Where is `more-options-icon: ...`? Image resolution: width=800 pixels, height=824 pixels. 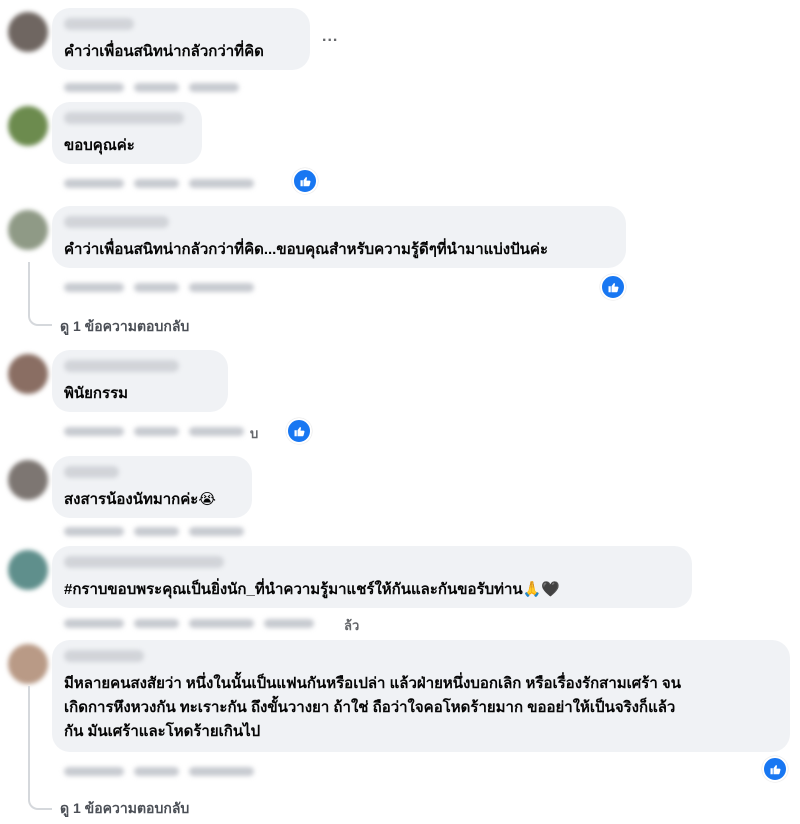 more-options-icon: ... is located at coordinates (330, 37).